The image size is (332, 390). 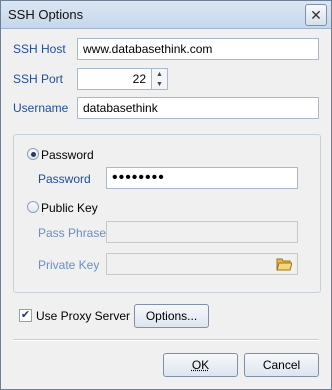 What do you see at coordinates (198, 108) in the screenshot?
I see `username-input: databasethink` at bounding box center [198, 108].